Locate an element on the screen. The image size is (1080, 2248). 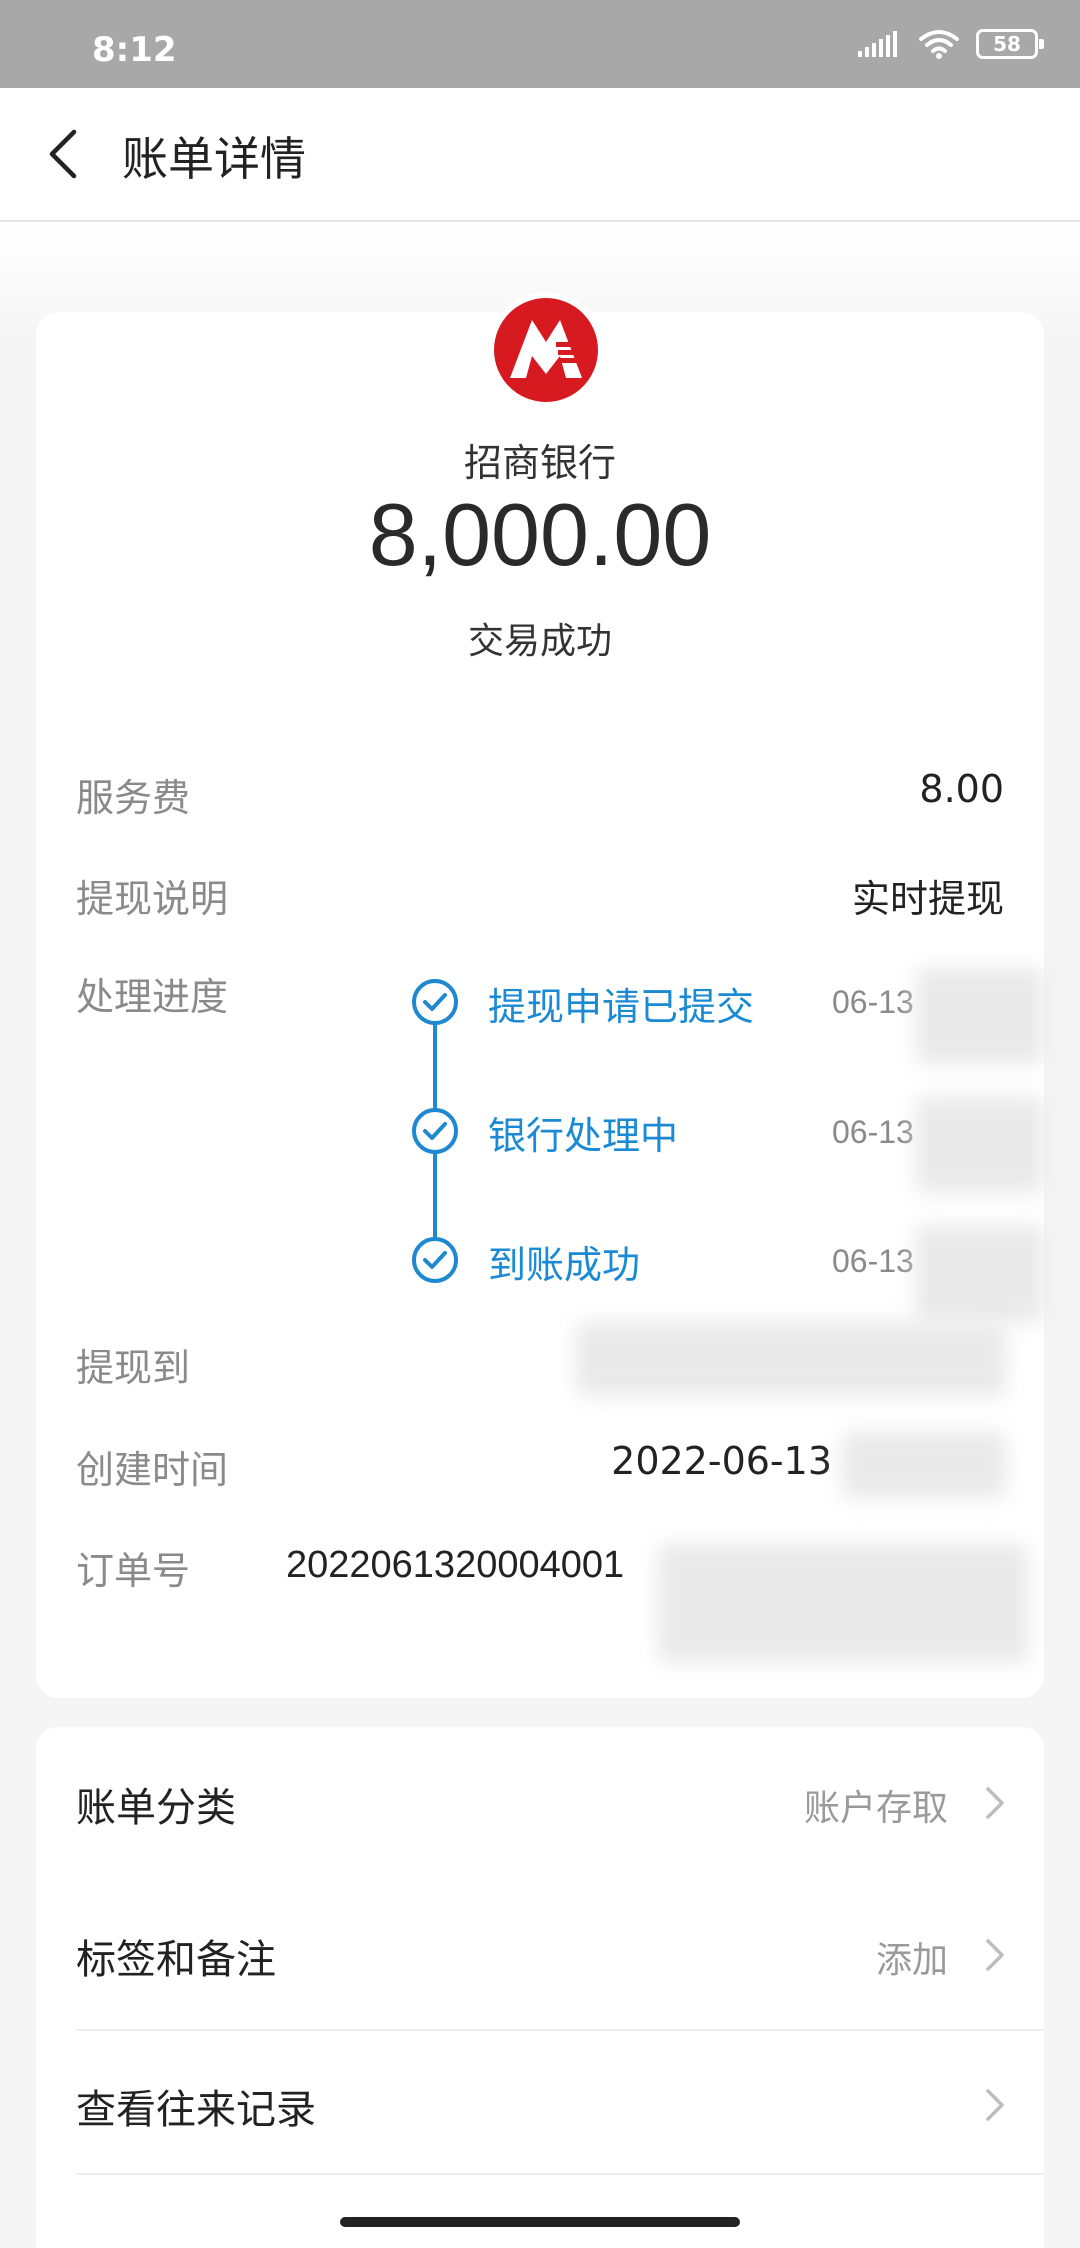
withdraw-to-label: 提现到 is located at coordinates (133, 1368).